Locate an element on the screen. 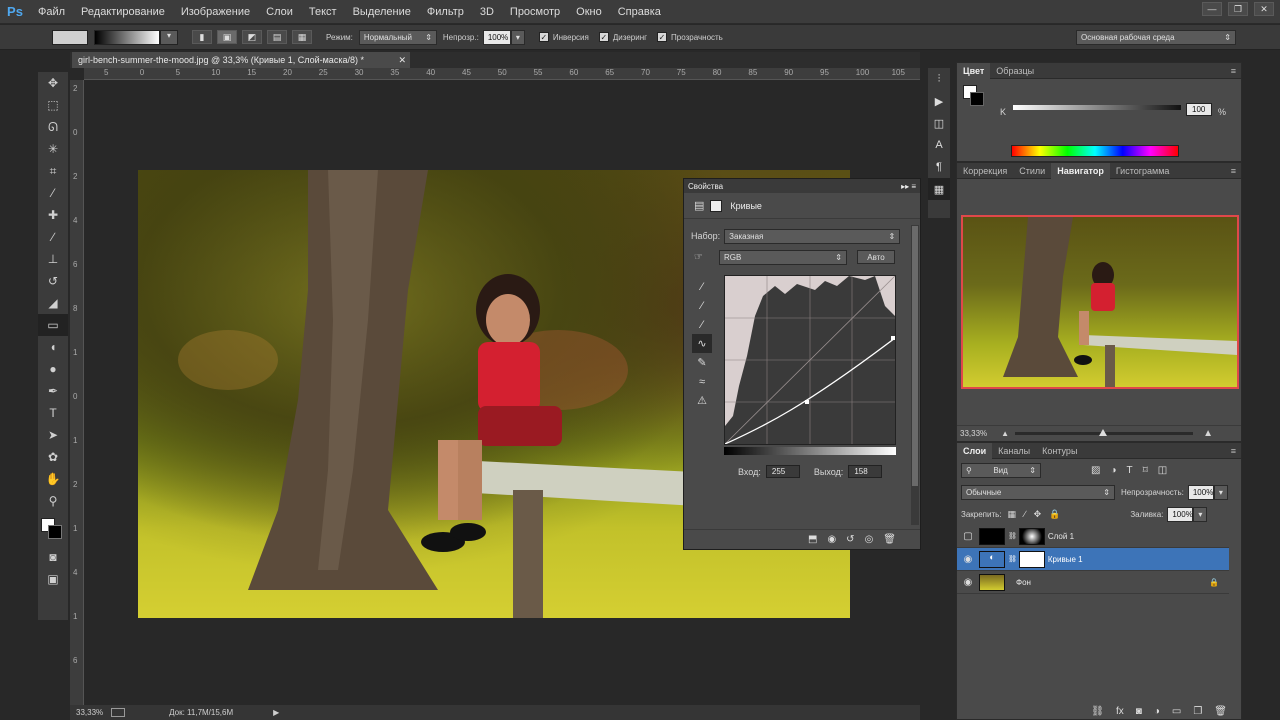 The height and width of the screenshot is (720, 1280). scrollbar-thumb is located at coordinates (915, 356).